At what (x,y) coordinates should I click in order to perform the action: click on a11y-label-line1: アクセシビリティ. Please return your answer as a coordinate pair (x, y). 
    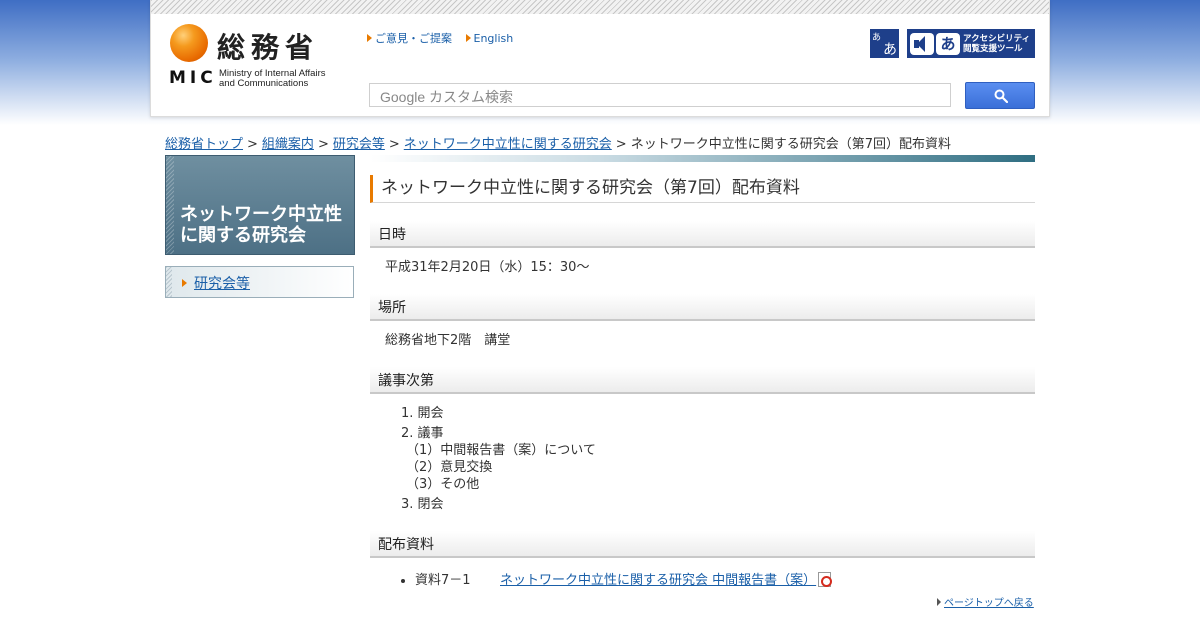
    Looking at the image, I should click on (997, 38).